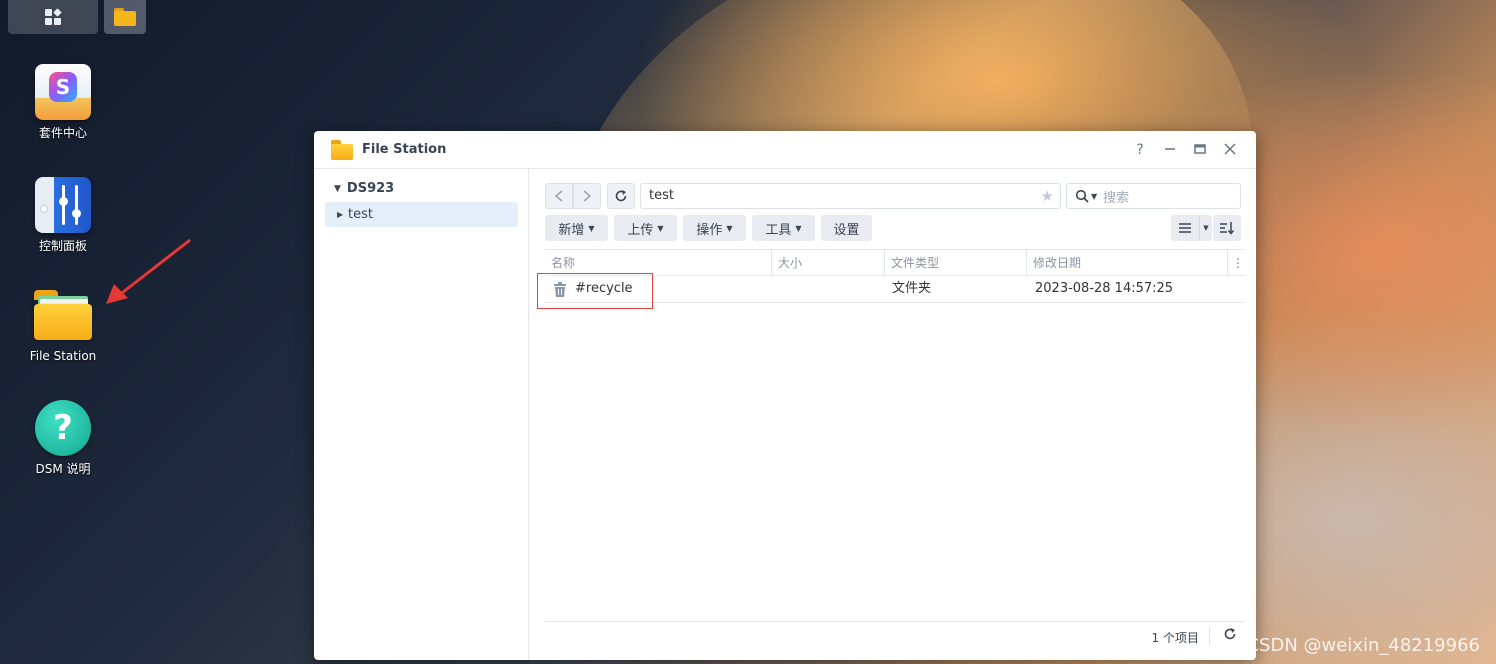 The image size is (1496, 664). I want to click on help-button: ?, so click(1140, 150).